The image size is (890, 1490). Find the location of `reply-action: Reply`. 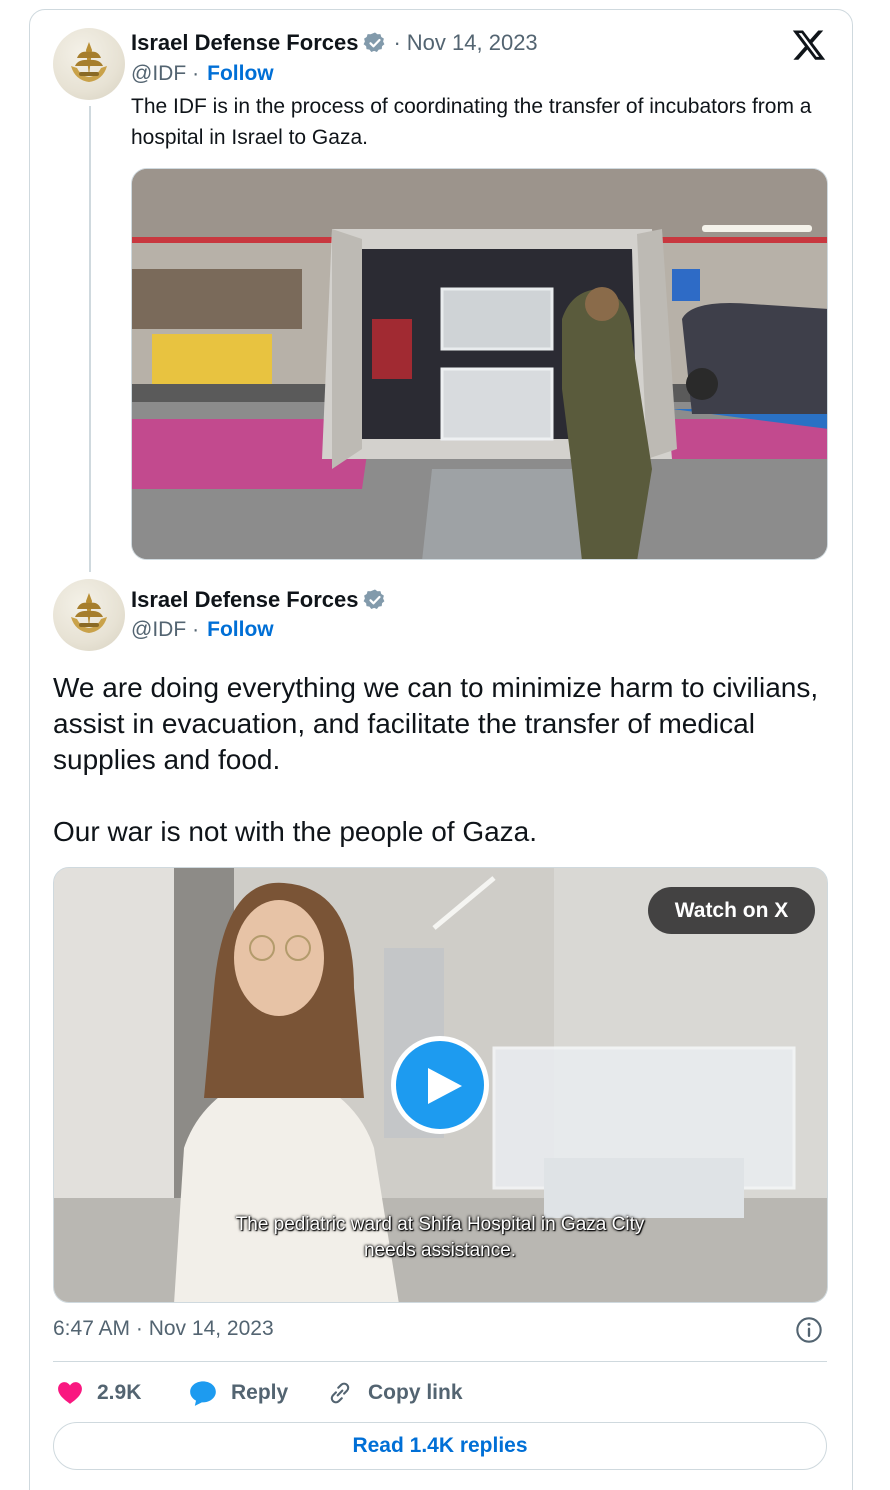

reply-action: Reply is located at coordinates (238, 1393).